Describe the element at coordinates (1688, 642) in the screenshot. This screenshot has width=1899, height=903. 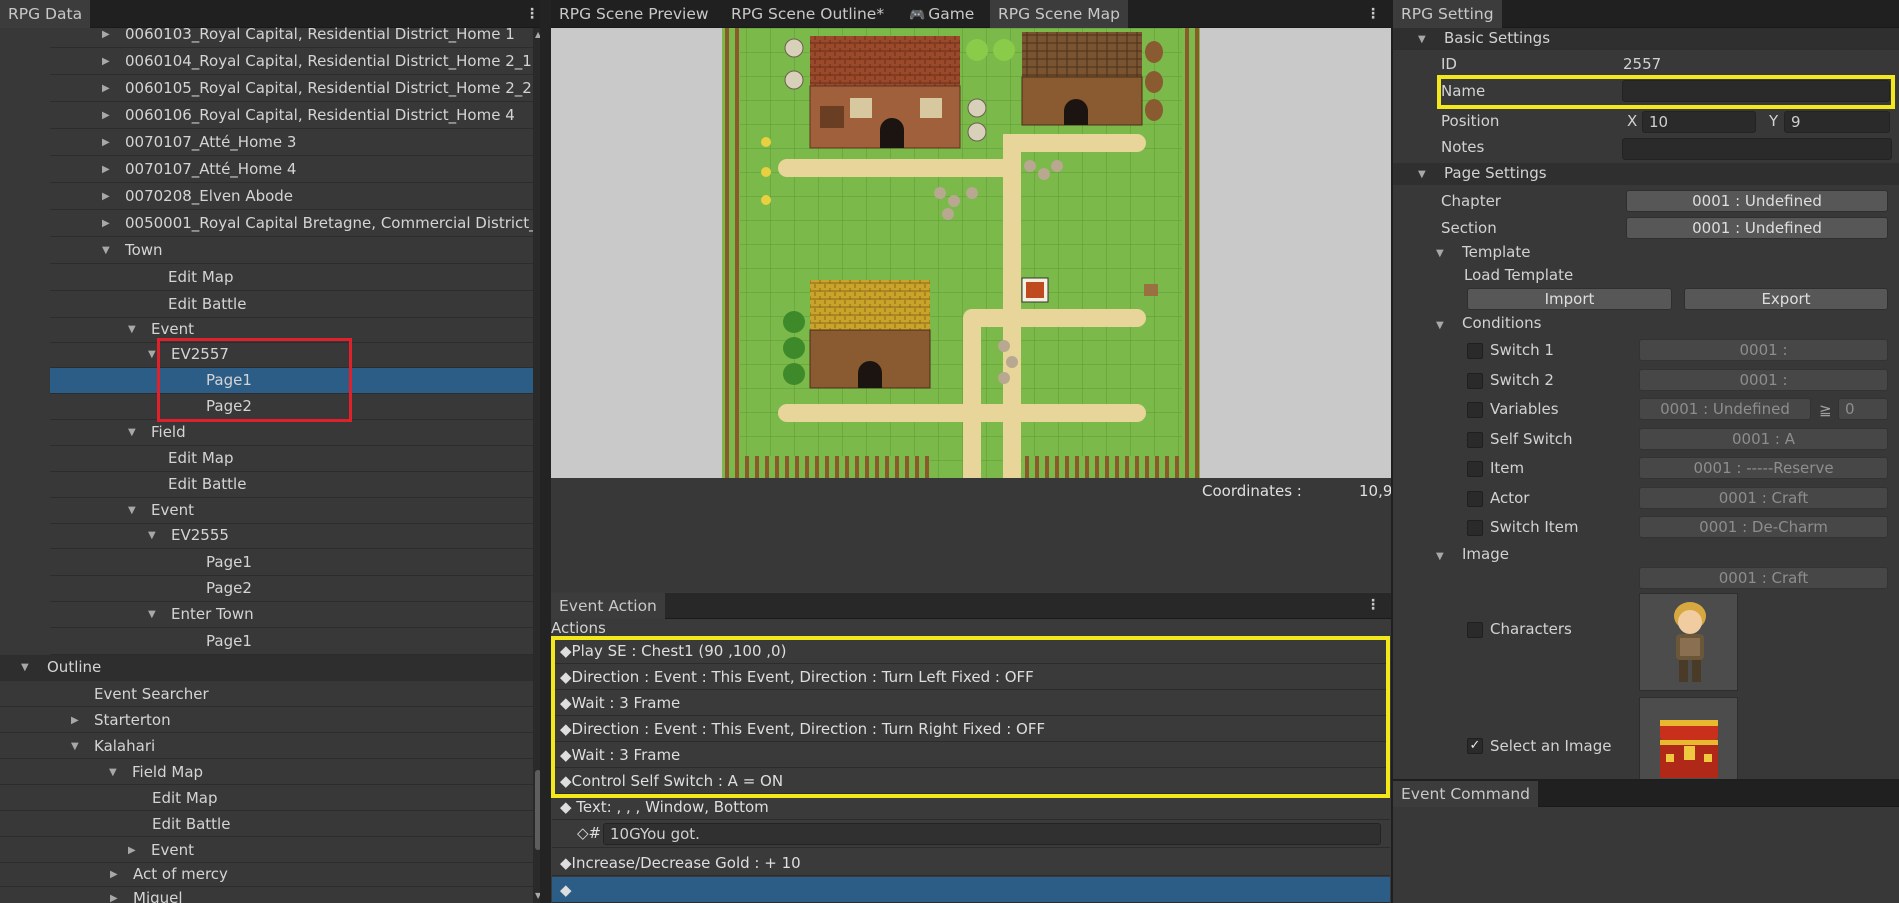
I see `character-preview` at that location.